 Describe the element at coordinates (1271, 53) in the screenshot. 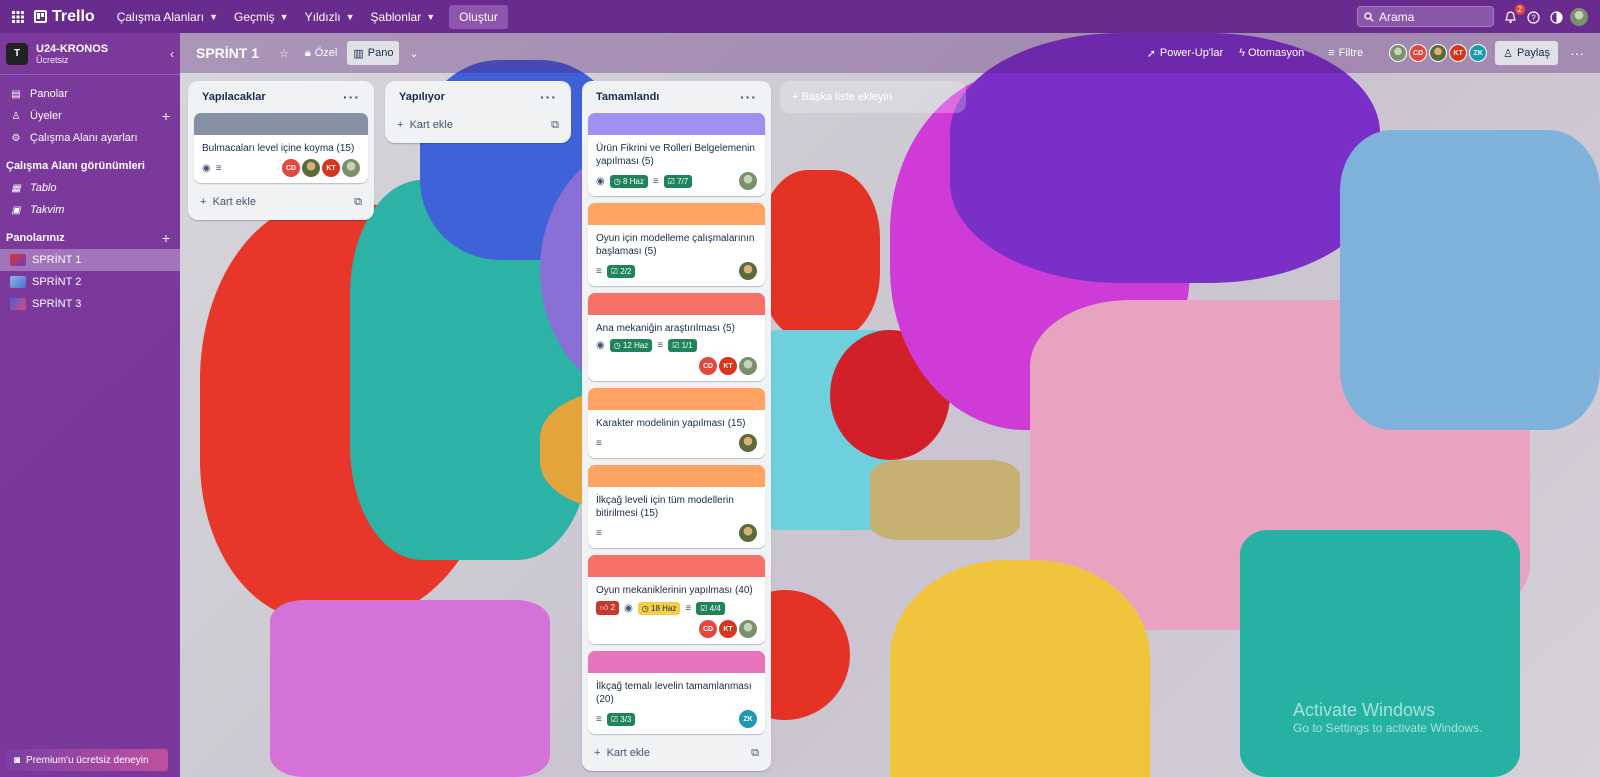

I see `automation-button: ϟ Otomasyon` at that location.